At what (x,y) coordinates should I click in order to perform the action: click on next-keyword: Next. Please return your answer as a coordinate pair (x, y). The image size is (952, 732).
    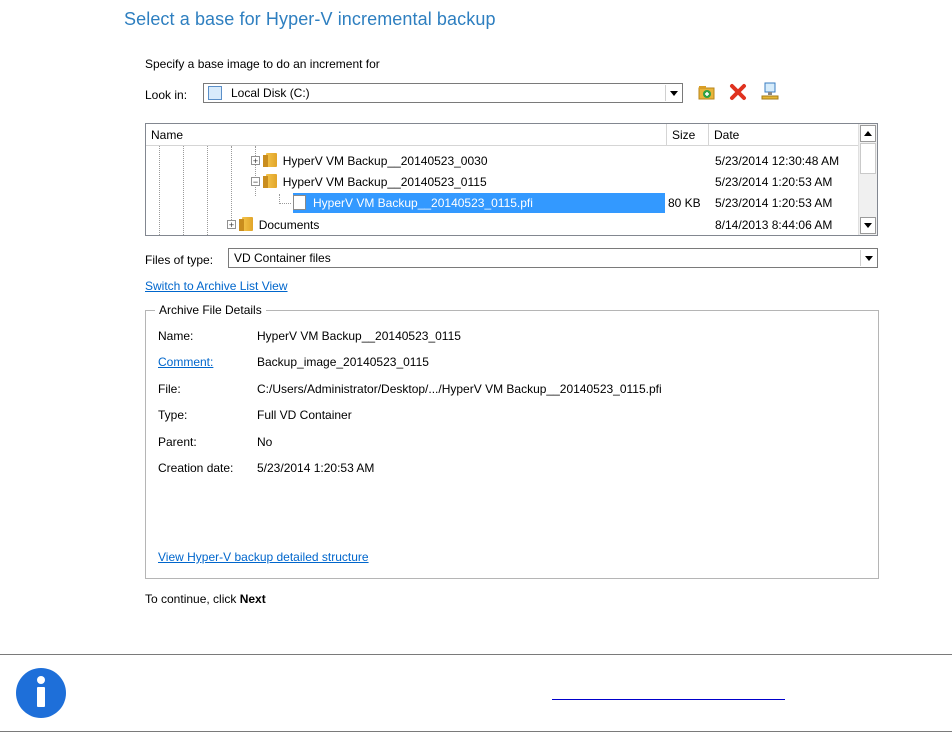
    Looking at the image, I should click on (252, 599).